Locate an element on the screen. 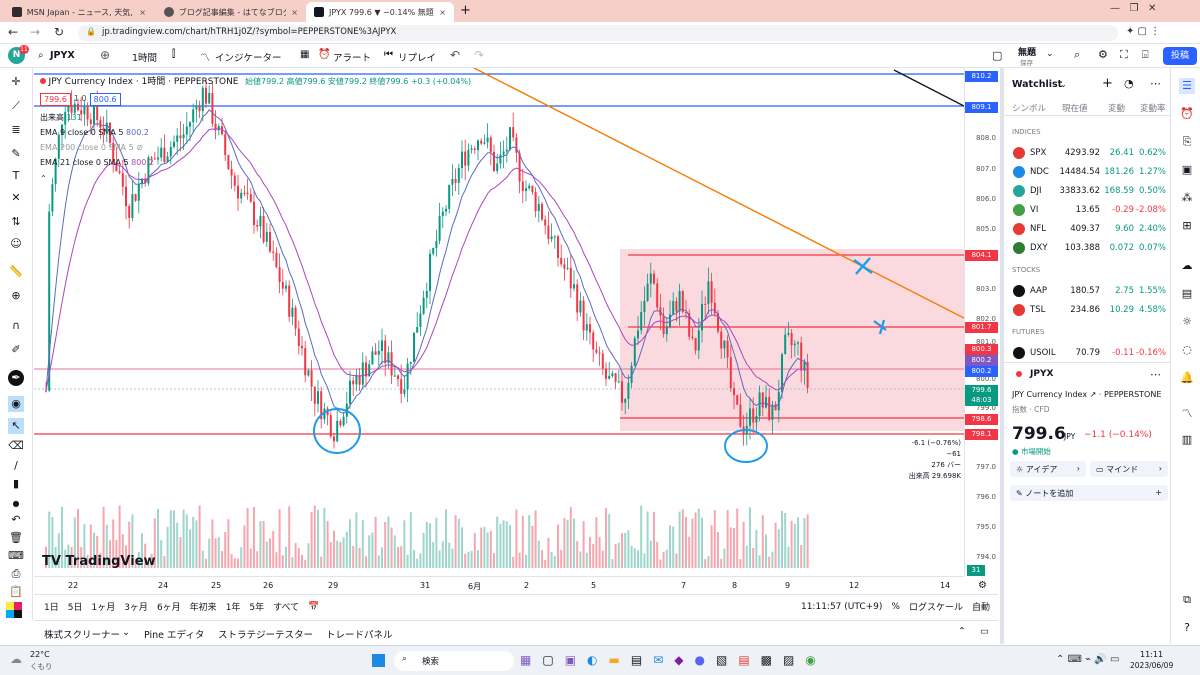 The height and width of the screenshot is (675, 1200). alert-button: アラート is located at coordinates (352, 57).